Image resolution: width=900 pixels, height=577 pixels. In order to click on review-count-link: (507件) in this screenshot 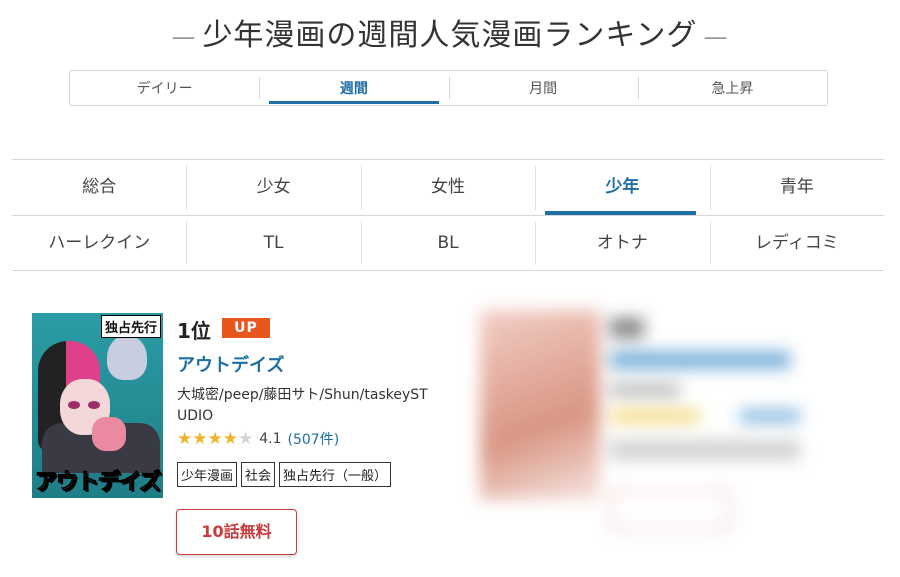, I will do `click(314, 439)`.